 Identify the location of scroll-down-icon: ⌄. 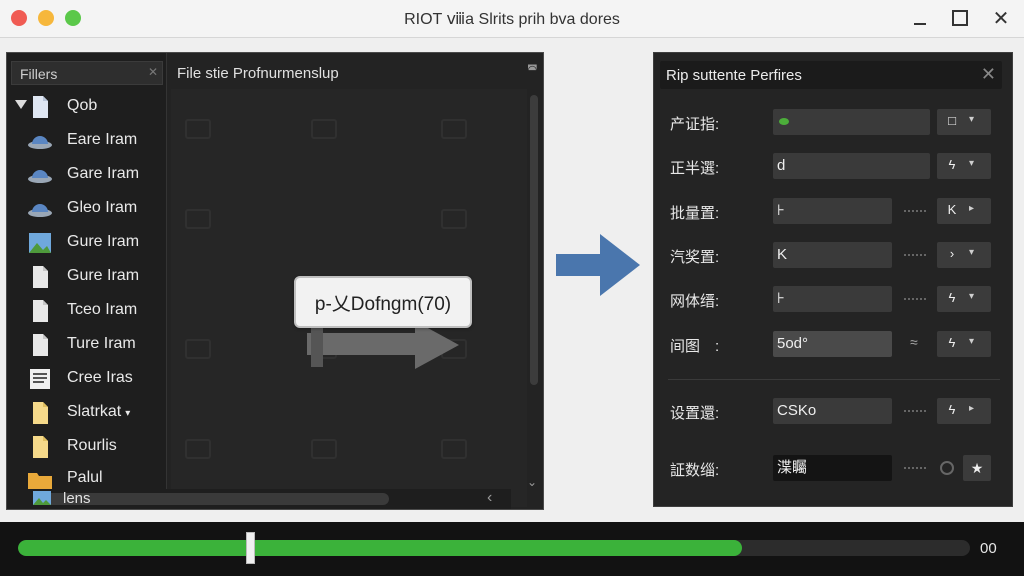
(532, 482).